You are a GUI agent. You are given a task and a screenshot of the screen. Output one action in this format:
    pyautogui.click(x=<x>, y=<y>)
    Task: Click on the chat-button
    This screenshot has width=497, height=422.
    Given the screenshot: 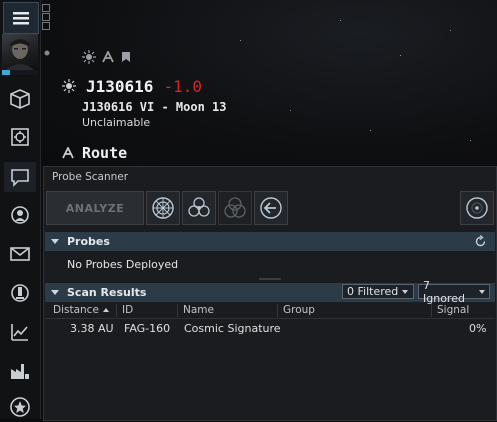 What is the action you would take?
    pyautogui.click(x=20, y=177)
    